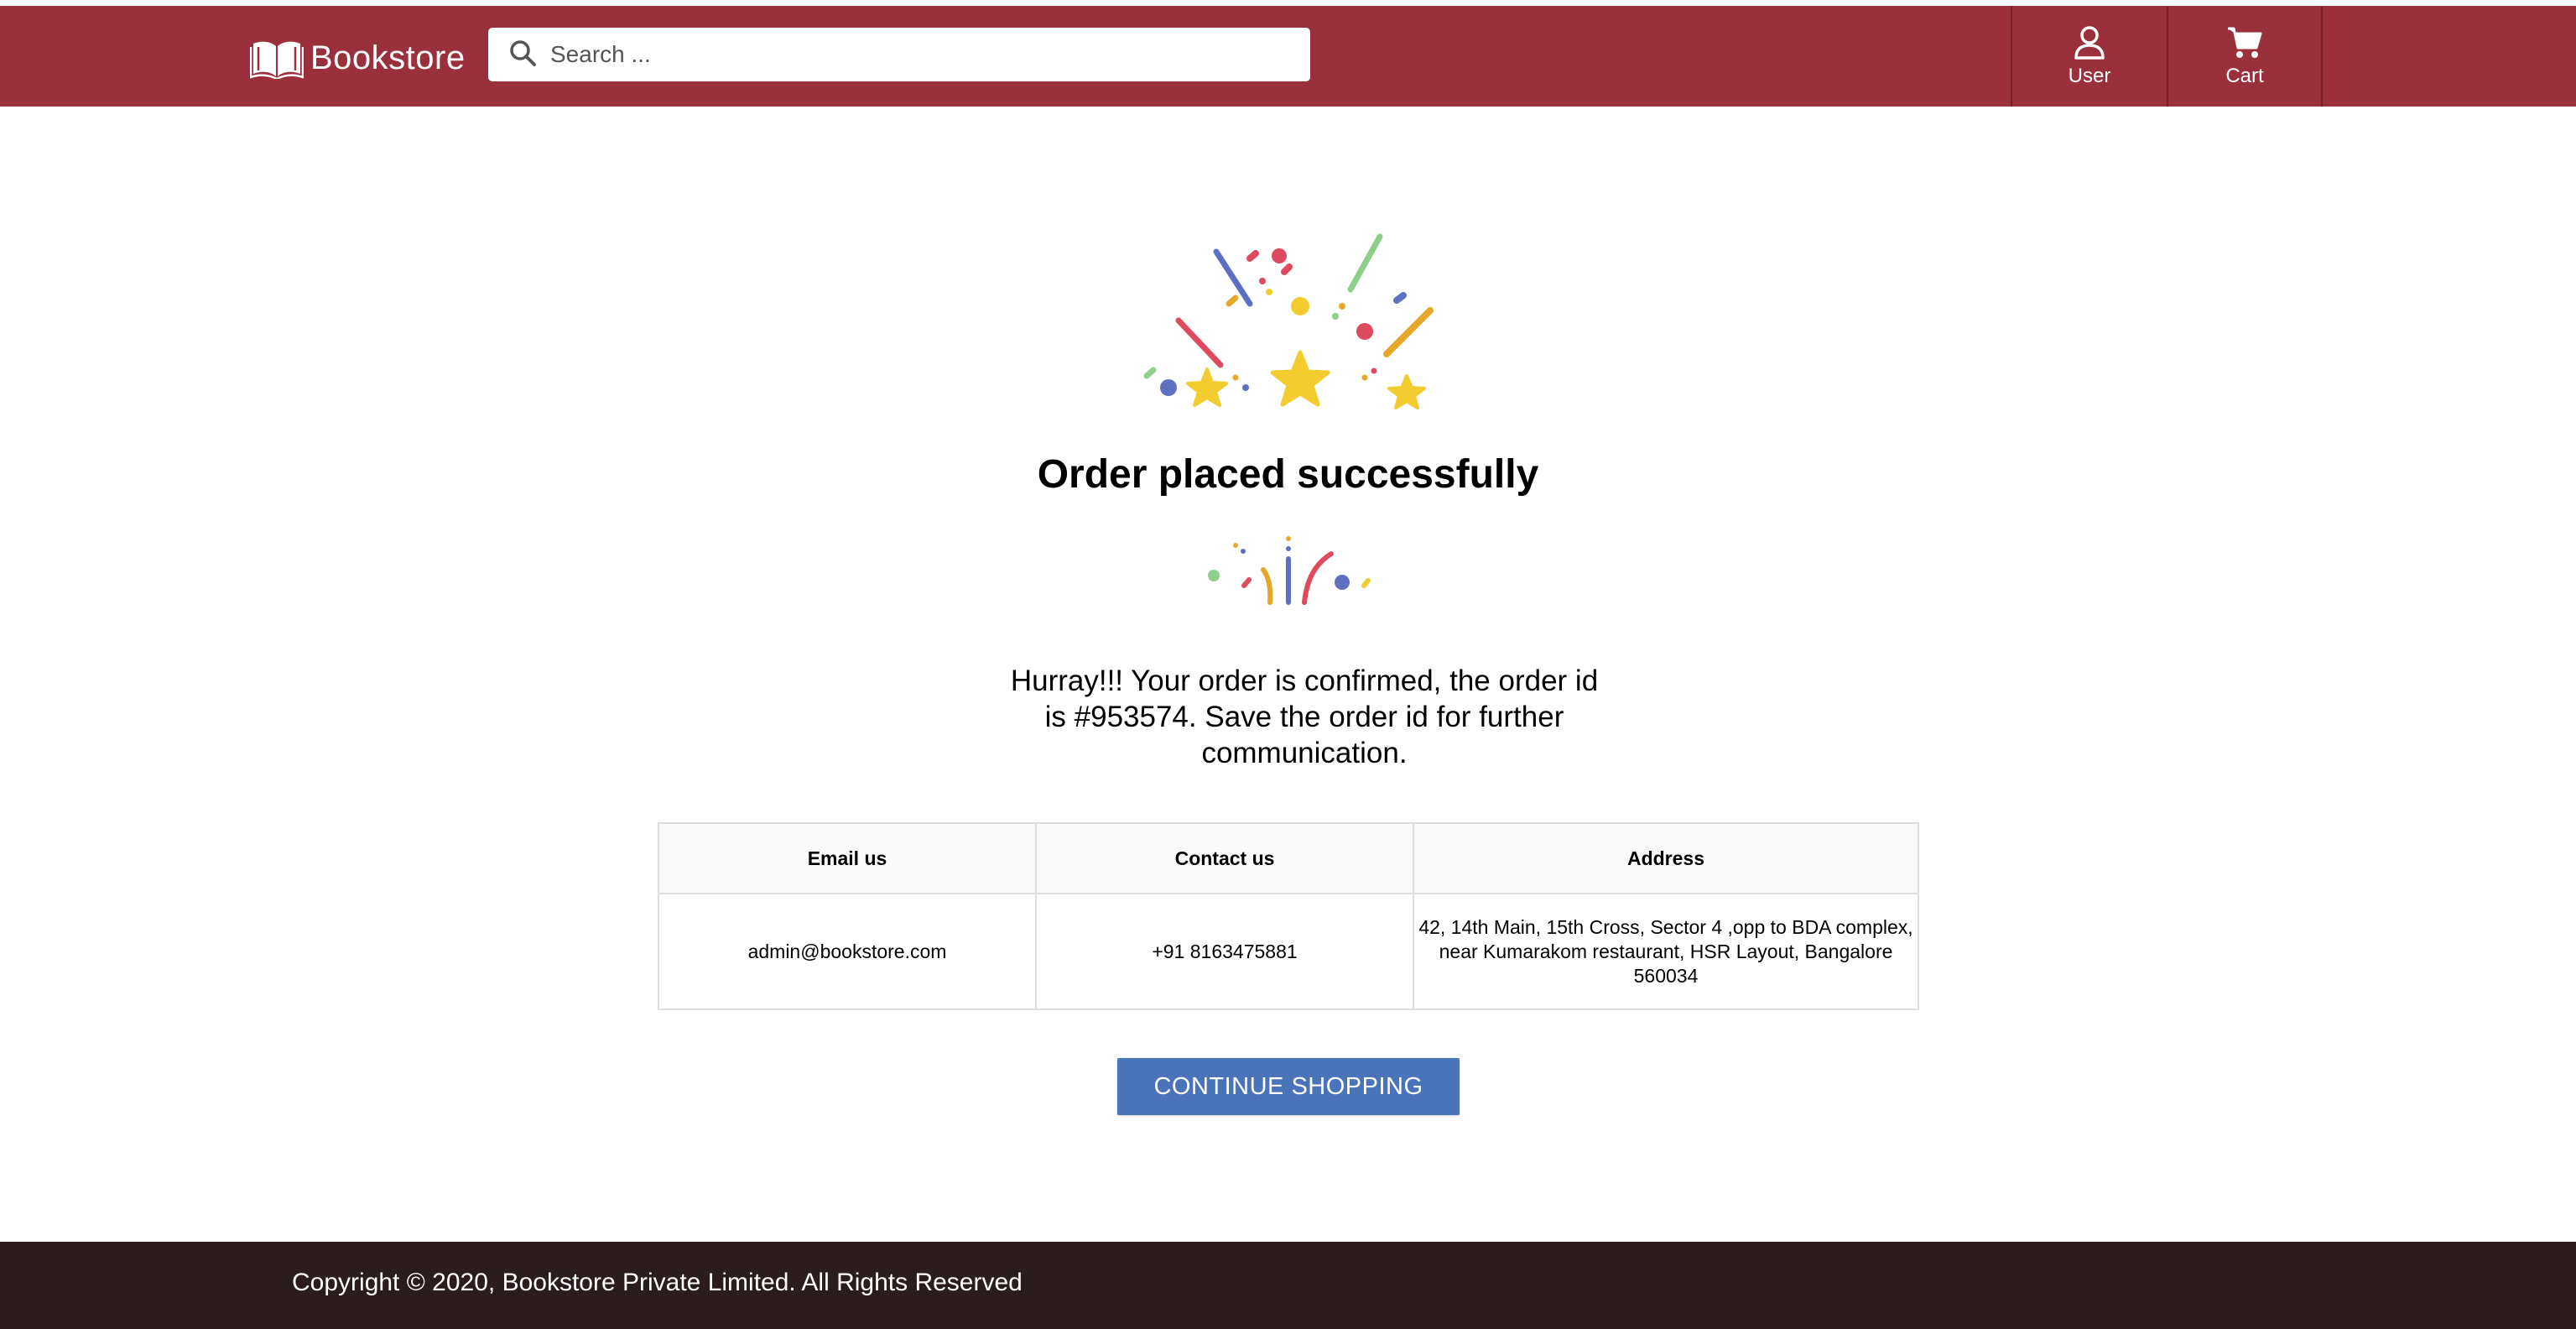 This screenshot has width=2576, height=1329. Describe the element at coordinates (2089, 76) in the screenshot. I see `user-label: User` at that location.